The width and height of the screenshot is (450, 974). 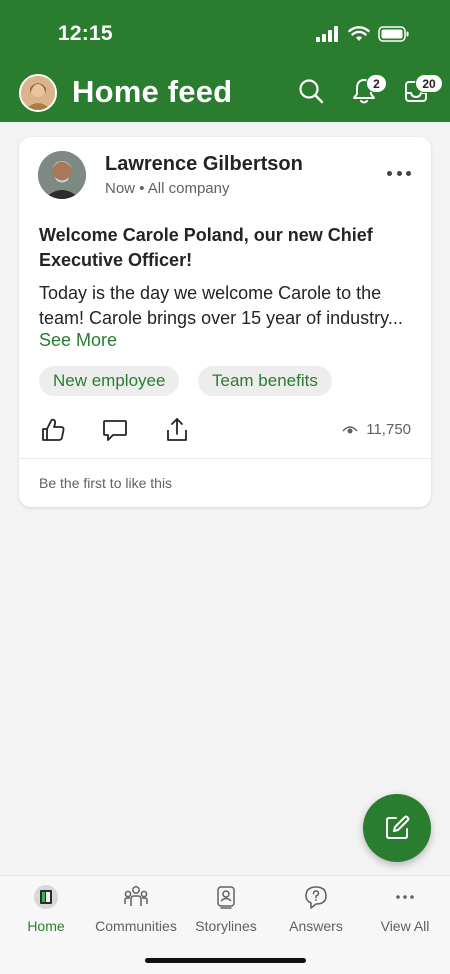 I want to click on author-avatar-image, so click(x=62, y=175).